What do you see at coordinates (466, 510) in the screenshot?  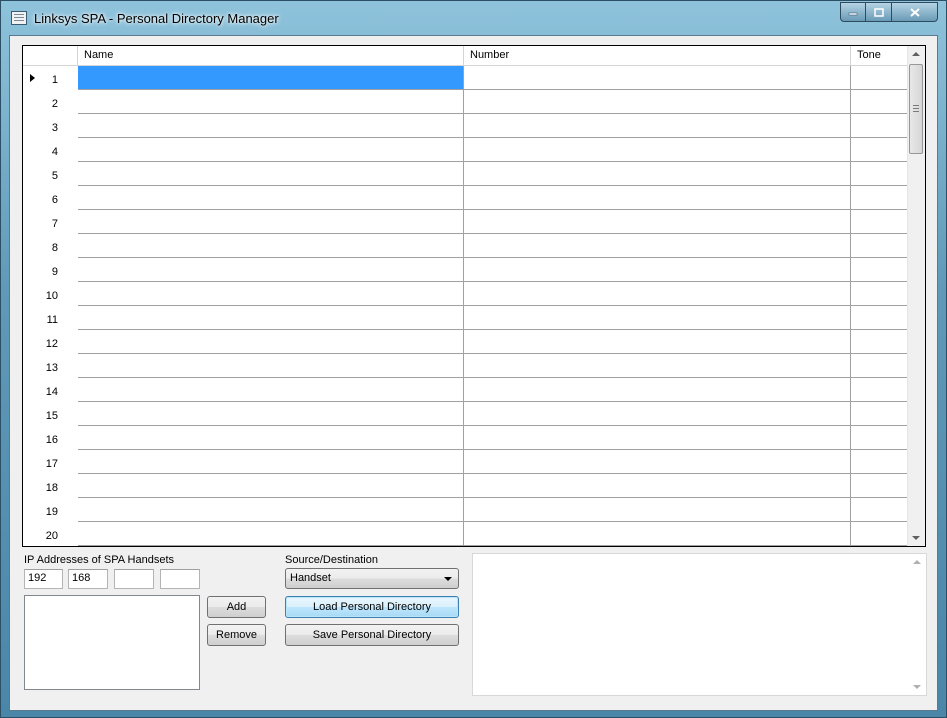 I see `table-row: 19` at bounding box center [466, 510].